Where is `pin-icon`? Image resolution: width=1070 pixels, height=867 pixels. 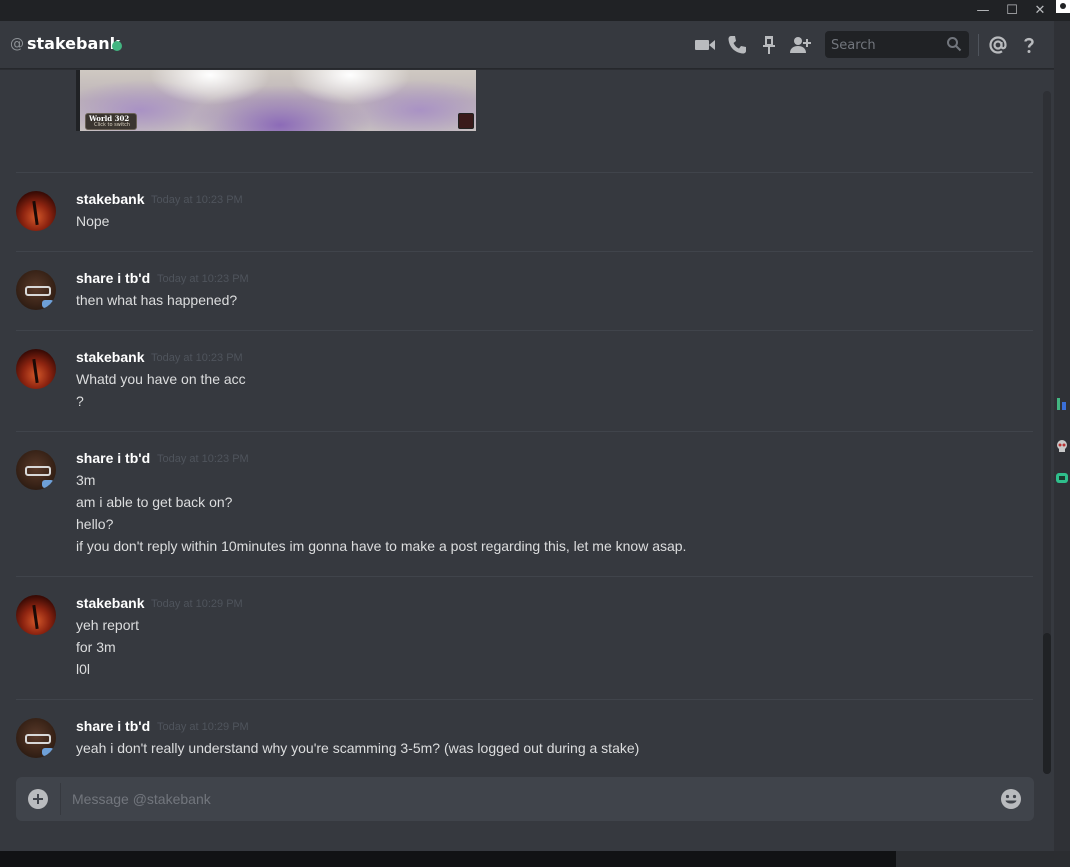
pin-icon is located at coordinates (769, 45).